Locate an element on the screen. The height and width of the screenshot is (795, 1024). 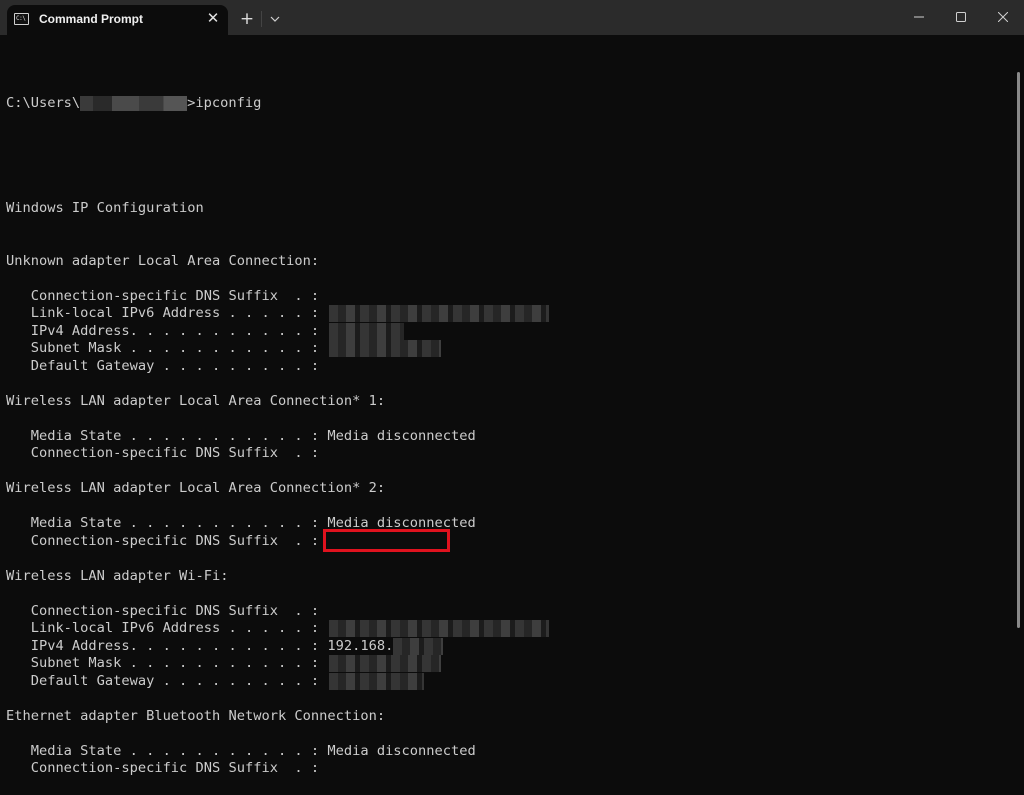
close-tab-button: ✕ is located at coordinates (213, 18).